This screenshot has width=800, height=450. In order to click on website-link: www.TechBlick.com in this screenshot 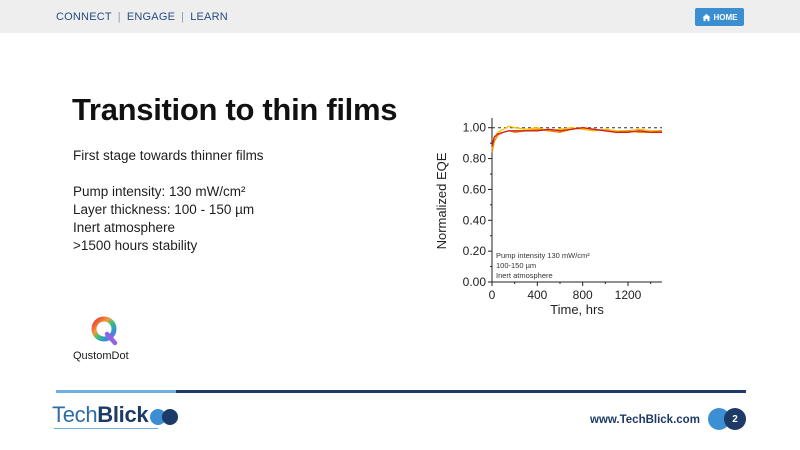, I will do `click(645, 420)`.